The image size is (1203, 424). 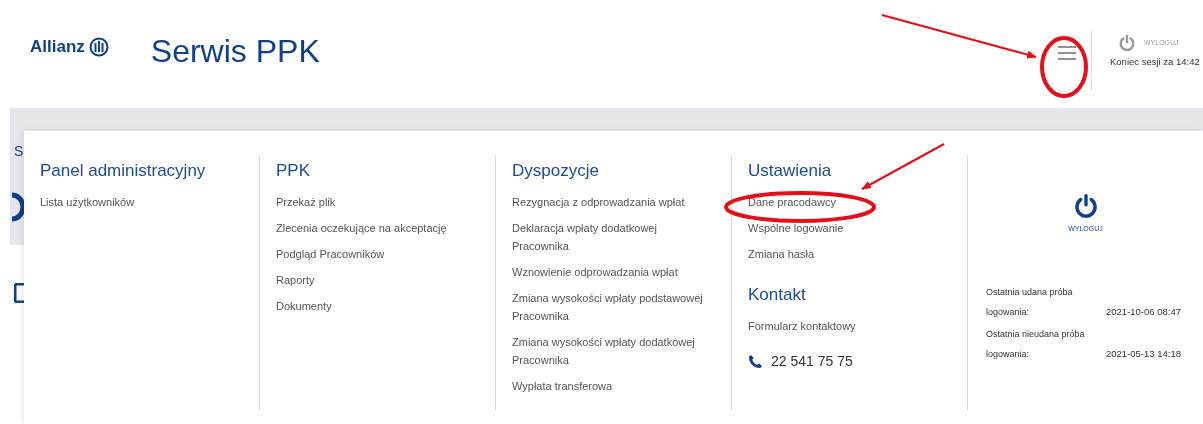 I want to click on annotation-circle, so click(x=1064, y=67).